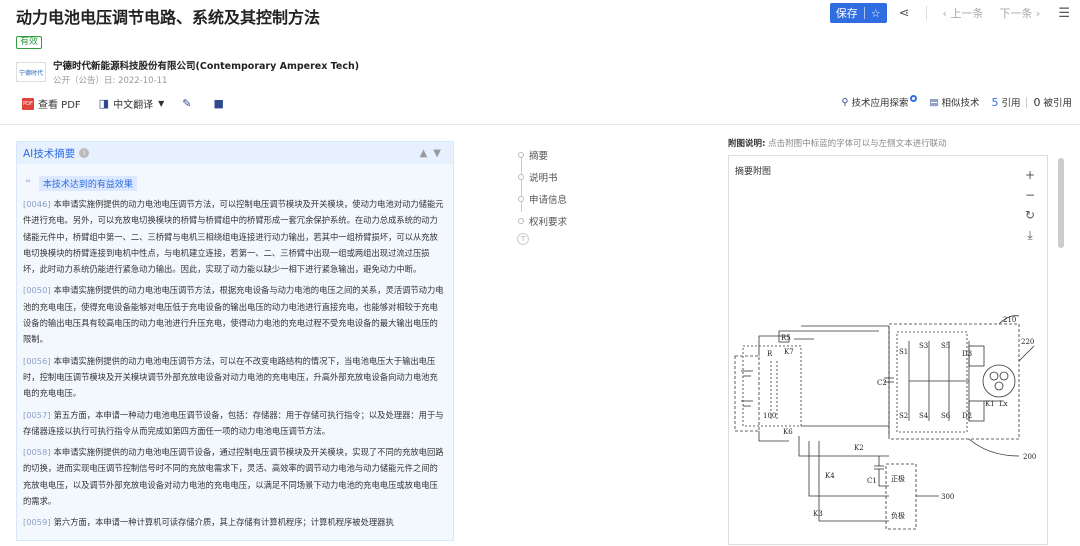 The image size is (1080, 546). Describe the element at coordinates (818, 514) in the screenshot. I see `label-k3: K3` at that location.